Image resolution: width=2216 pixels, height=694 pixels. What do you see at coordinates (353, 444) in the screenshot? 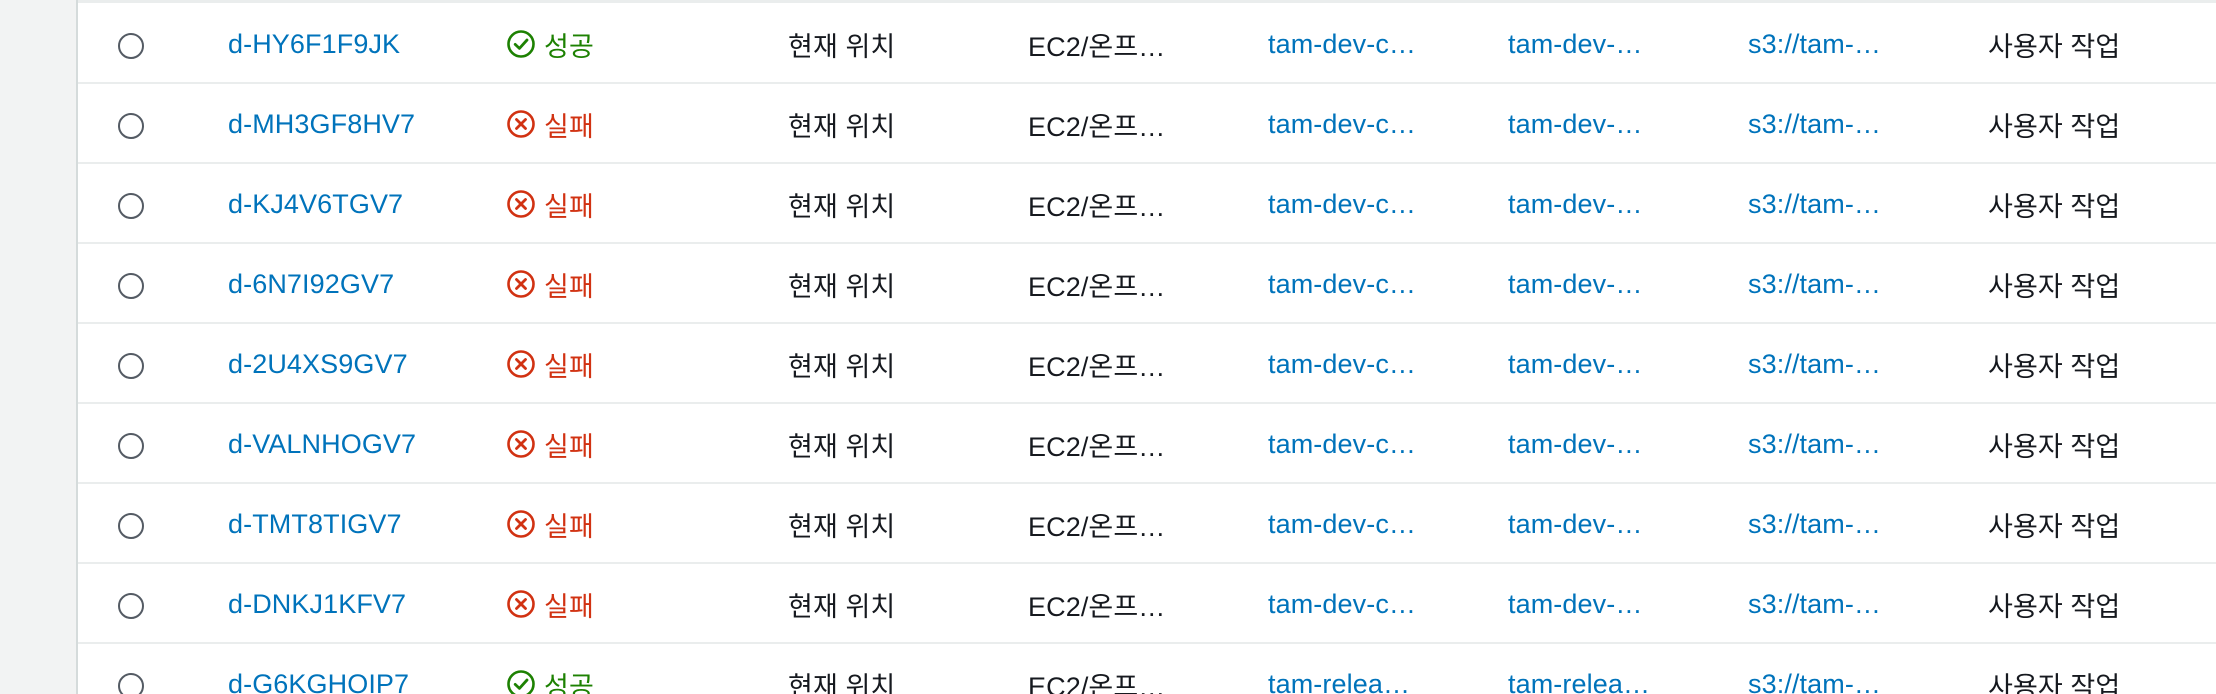
I see `deployment-id-link: d-VALNHOGV7` at bounding box center [353, 444].